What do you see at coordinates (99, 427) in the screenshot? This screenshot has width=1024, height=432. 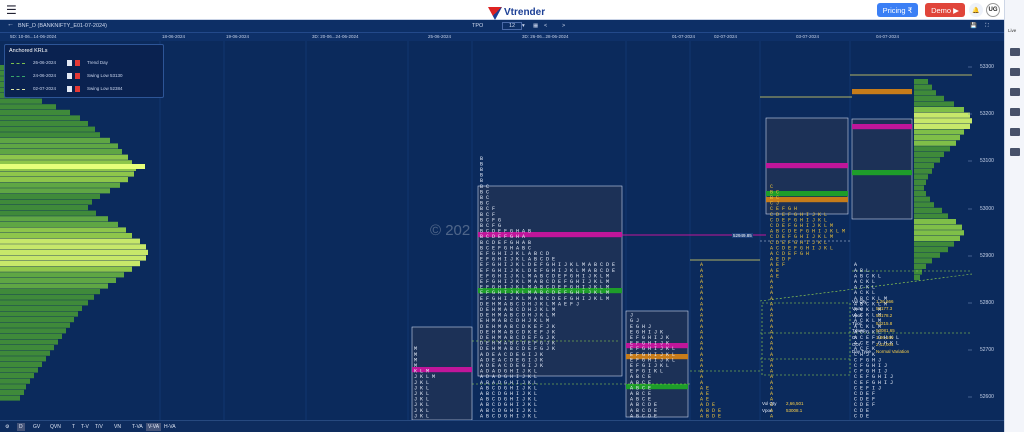 I see `btn-t-v-slash: T/V` at bounding box center [99, 427].